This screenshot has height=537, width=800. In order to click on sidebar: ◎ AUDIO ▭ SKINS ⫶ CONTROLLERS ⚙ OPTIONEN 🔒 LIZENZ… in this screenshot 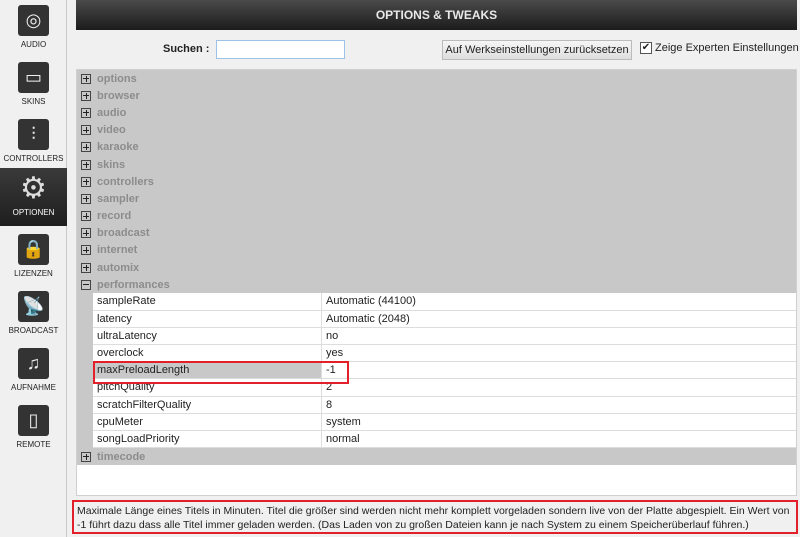, I will do `click(33, 268)`.